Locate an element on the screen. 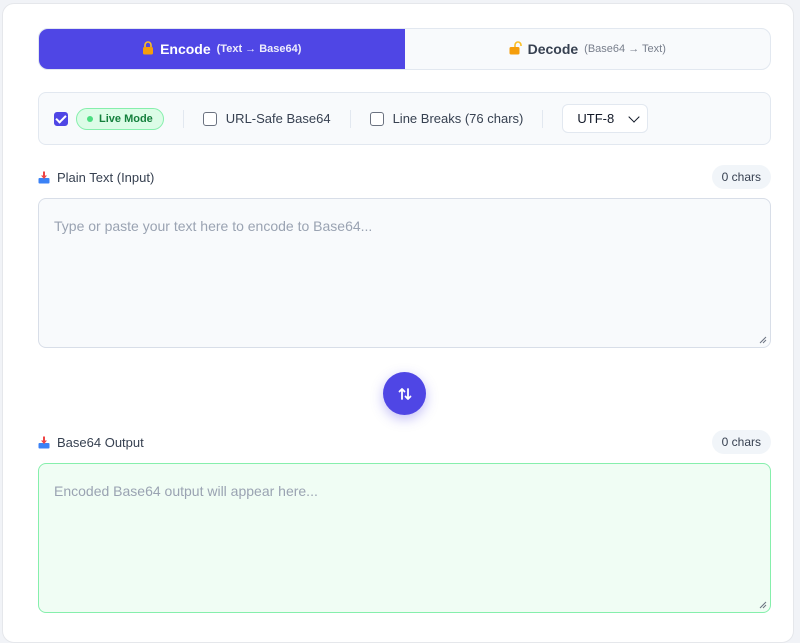  input-char-count: 0 chars is located at coordinates (741, 177).